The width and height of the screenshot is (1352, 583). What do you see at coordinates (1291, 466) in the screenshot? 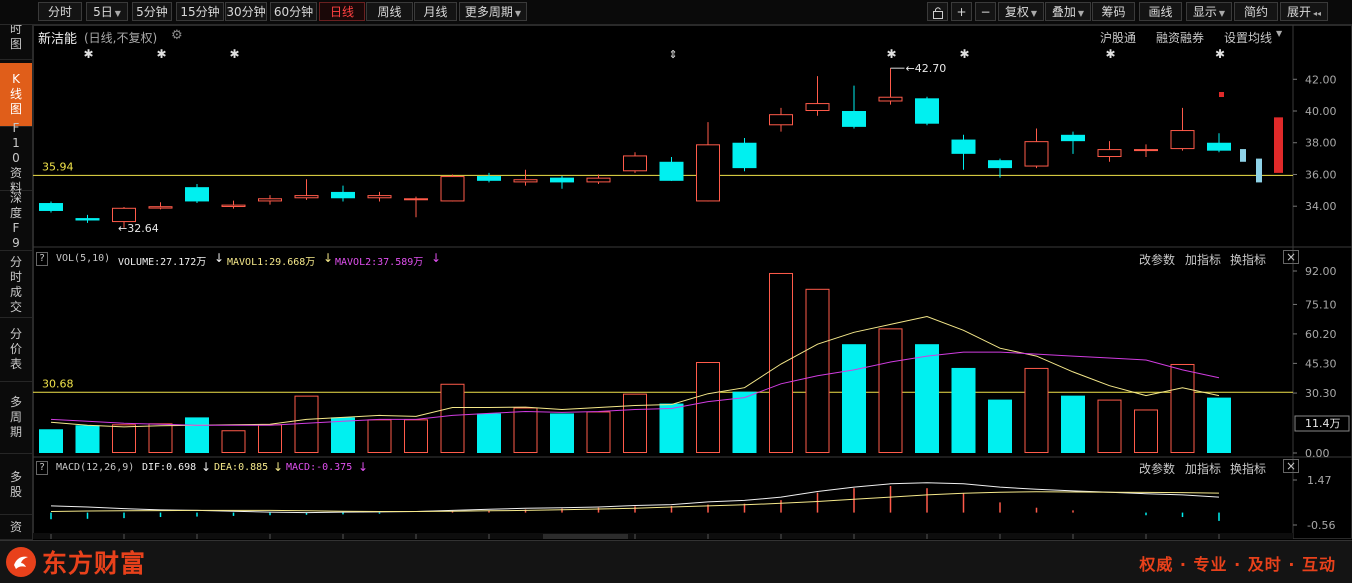
I see `macd-close-icon: ×` at bounding box center [1291, 466].